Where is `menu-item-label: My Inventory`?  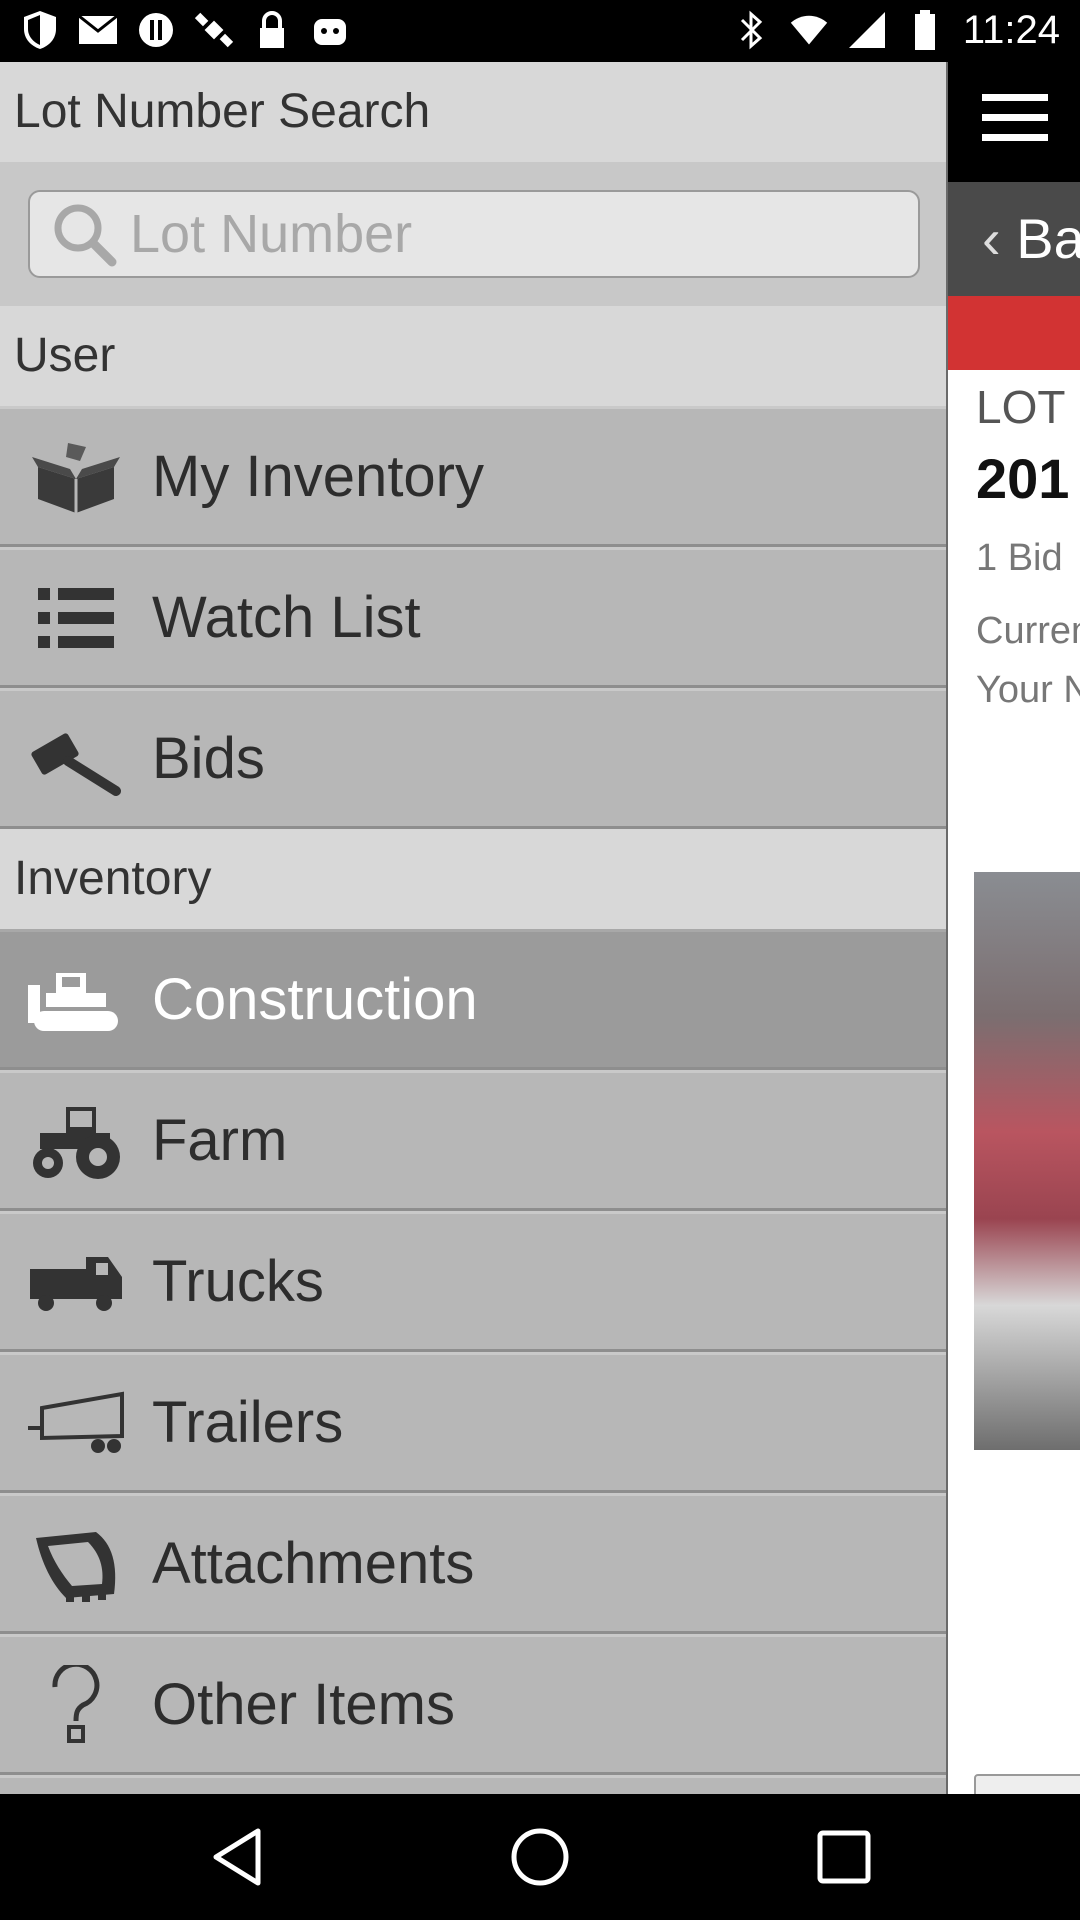
menu-item-label: My Inventory is located at coordinates (318, 476).